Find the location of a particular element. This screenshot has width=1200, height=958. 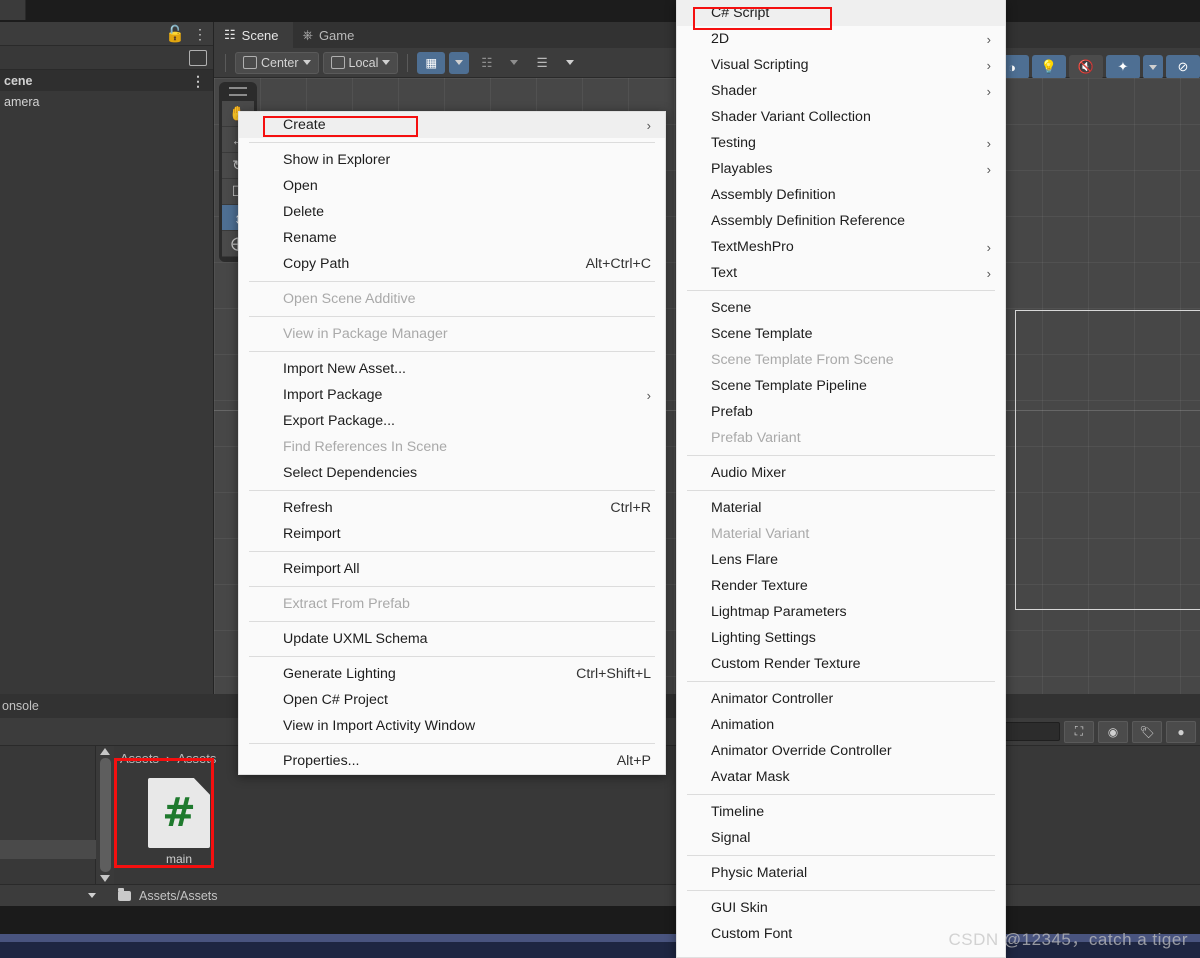

hierarchy-search-row is located at coordinates (106, 58).